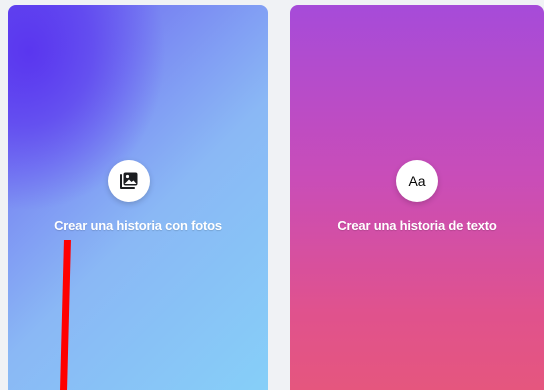 This screenshot has height=390, width=544. I want to click on photo-story-icon-circle, so click(129, 181).